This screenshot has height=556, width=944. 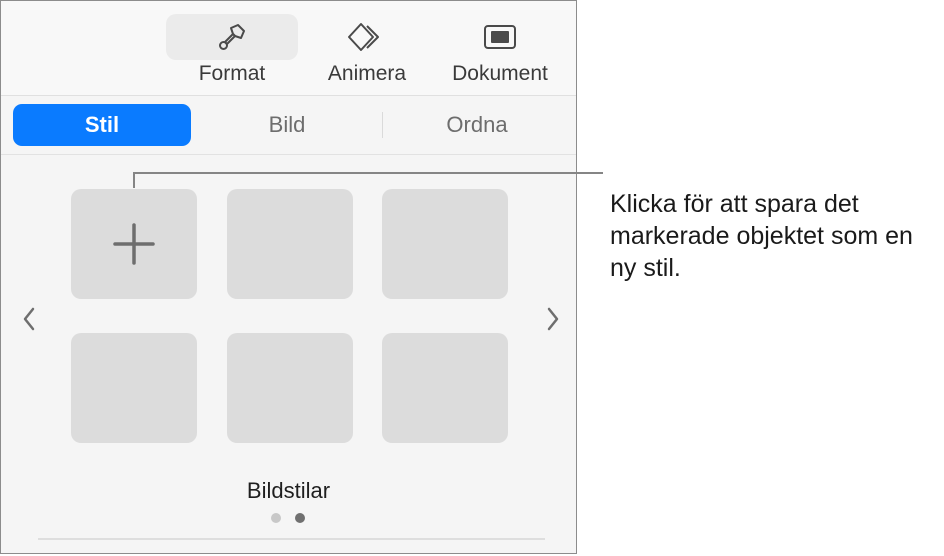 I want to click on toolbar-document-label: Dokument, so click(x=500, y=73).